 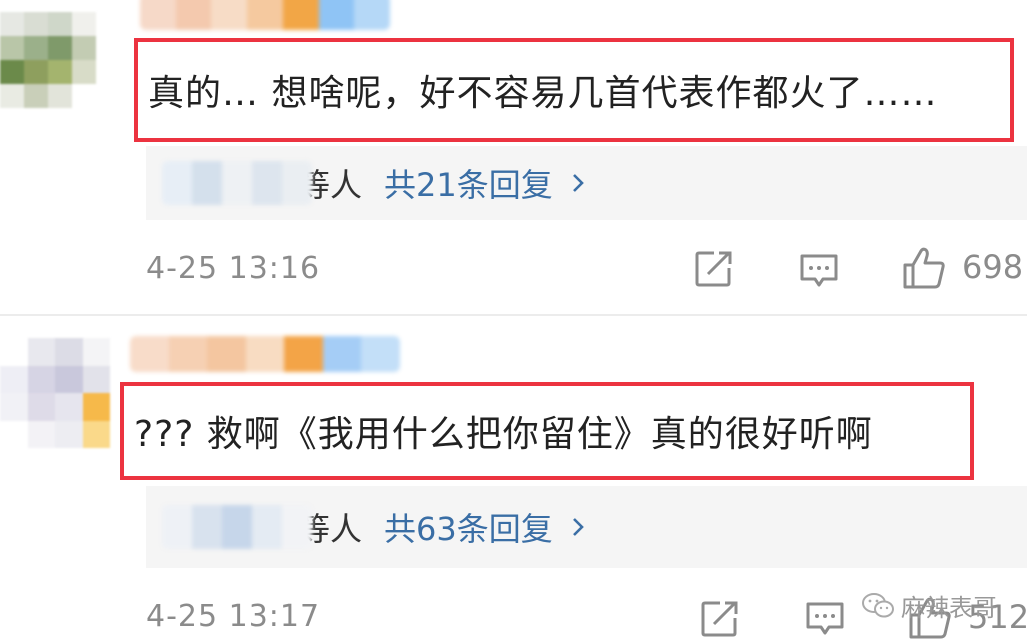 I want to click on reply-panel: 等人 共21条回复, so click(x=586, y=183).